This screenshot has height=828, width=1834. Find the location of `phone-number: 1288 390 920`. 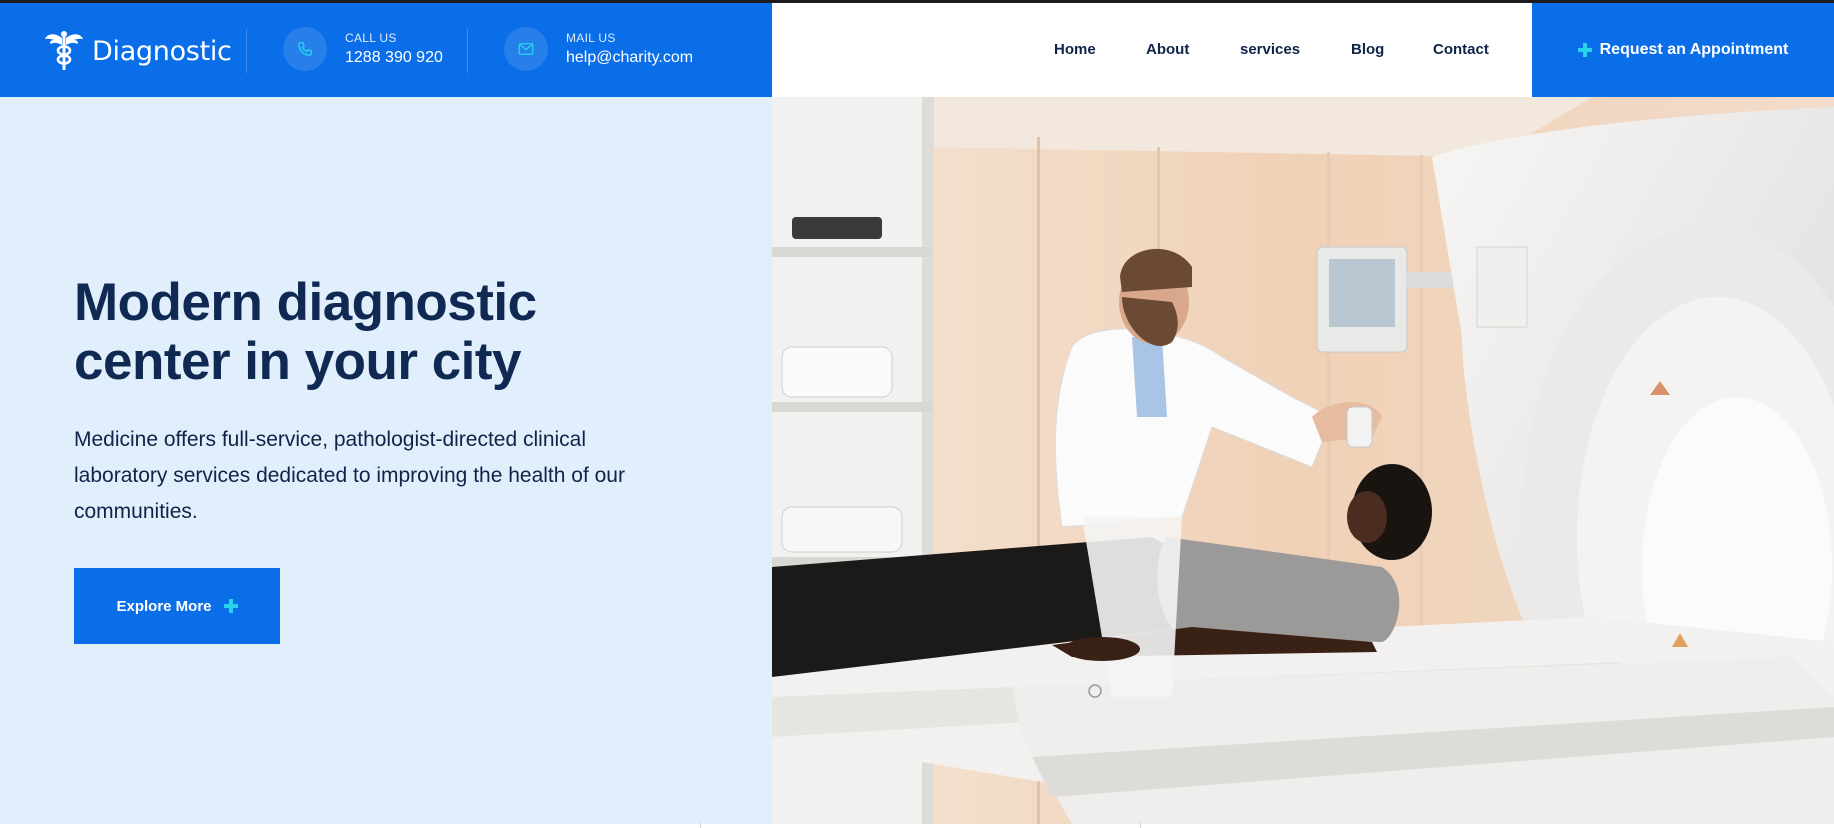

phone-number: 1288 390 920 is located at coordinates (394, 58).